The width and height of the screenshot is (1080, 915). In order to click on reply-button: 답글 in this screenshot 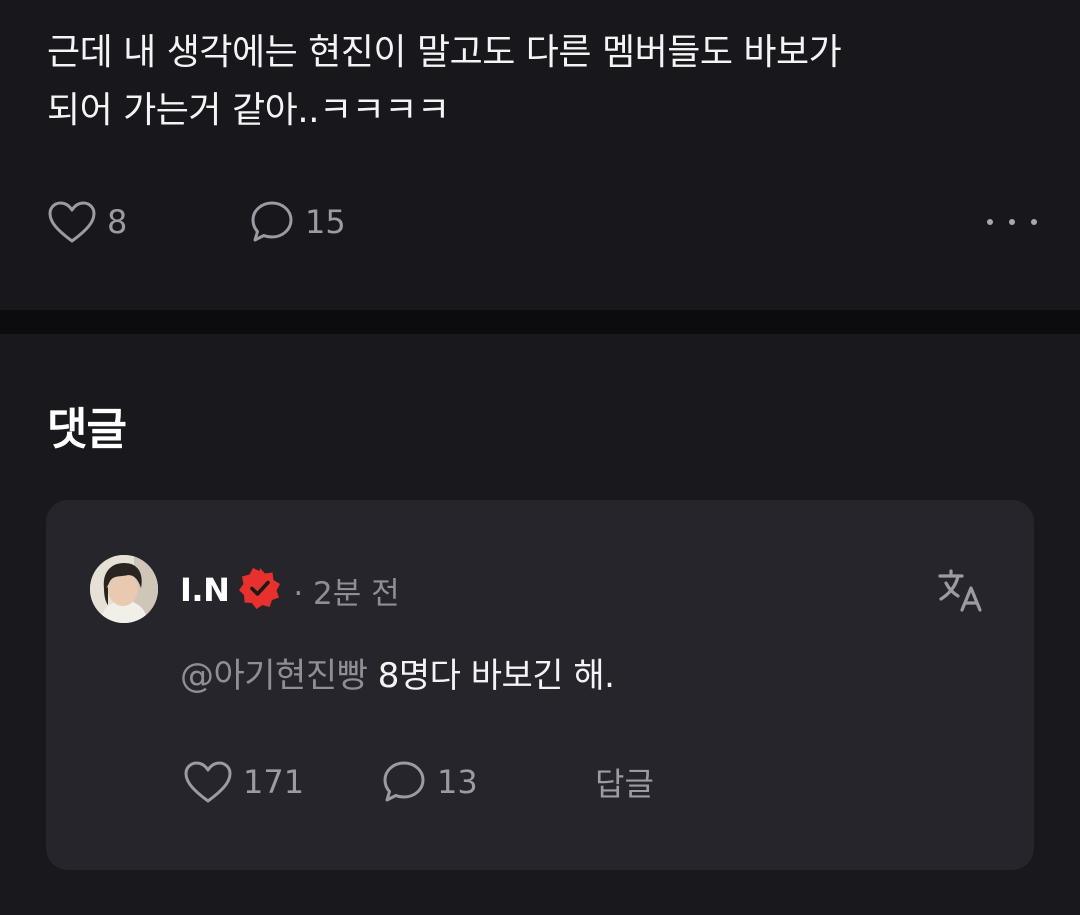, I will do `click(624, 782)`.